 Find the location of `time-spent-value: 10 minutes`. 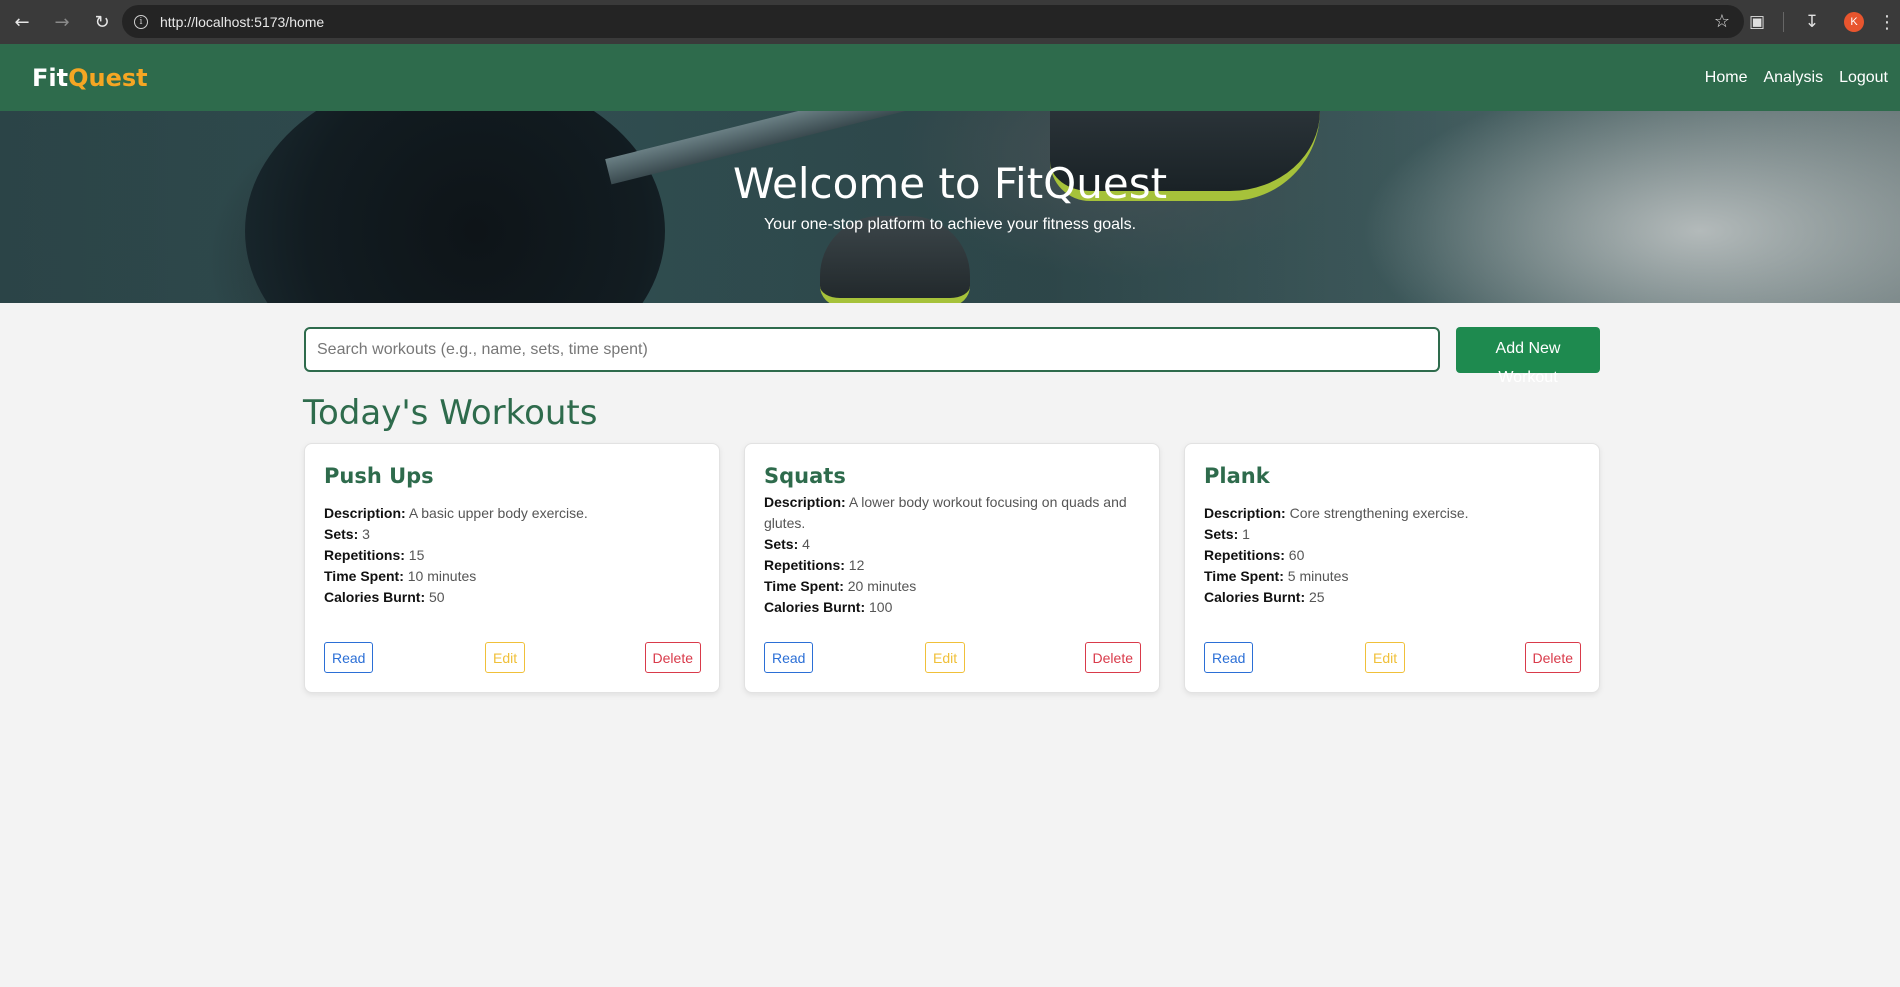

time-spent-value: 10 minutes is located at coordinates (442, 576).